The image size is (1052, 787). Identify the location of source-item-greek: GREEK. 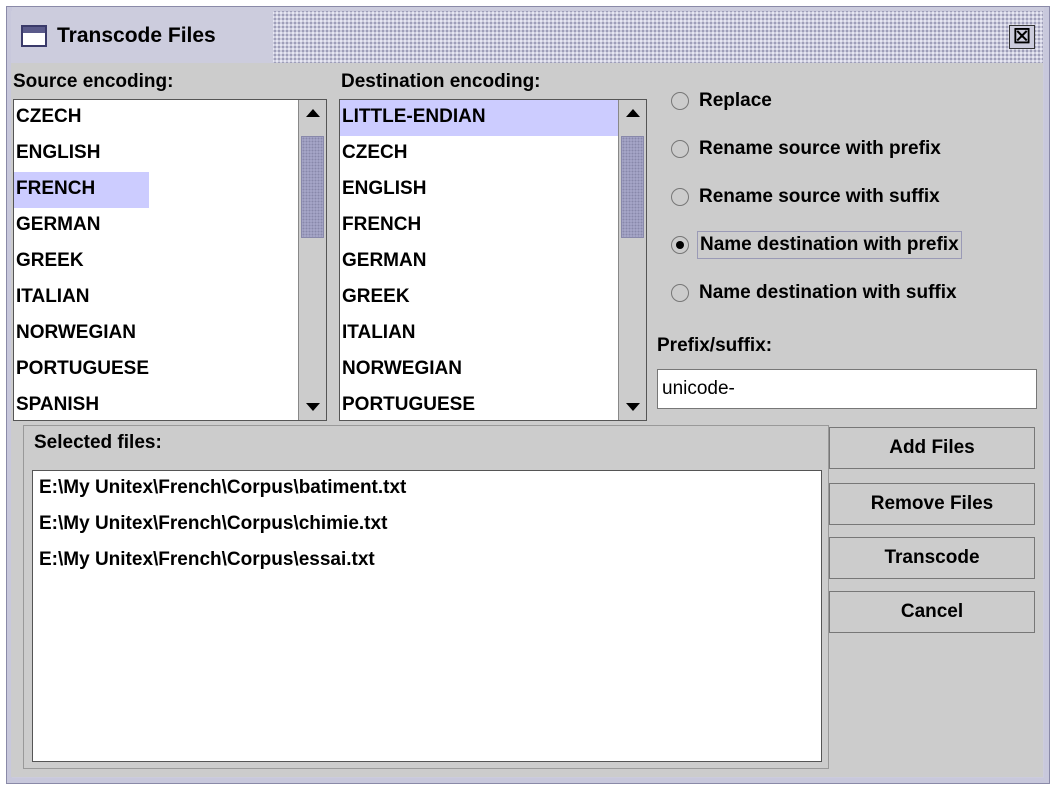
(81, 262).